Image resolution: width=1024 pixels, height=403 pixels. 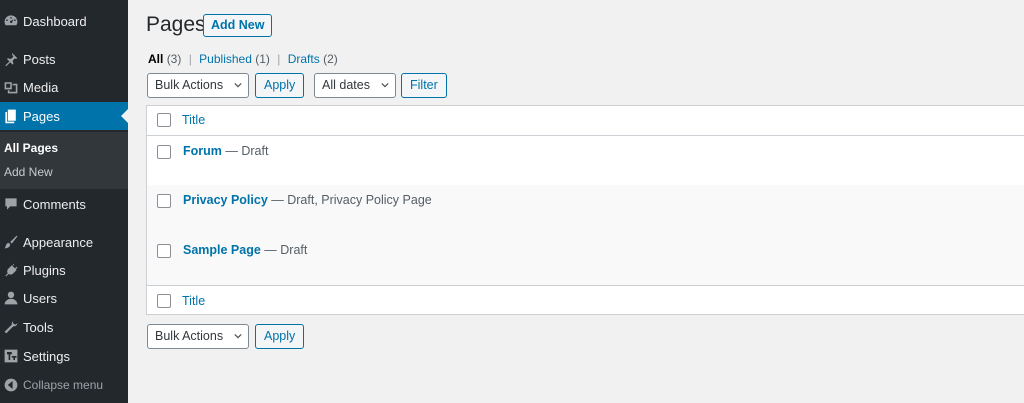 I want to click on row-title-link: Sample Page — Draft, so click(x=245, y=250).